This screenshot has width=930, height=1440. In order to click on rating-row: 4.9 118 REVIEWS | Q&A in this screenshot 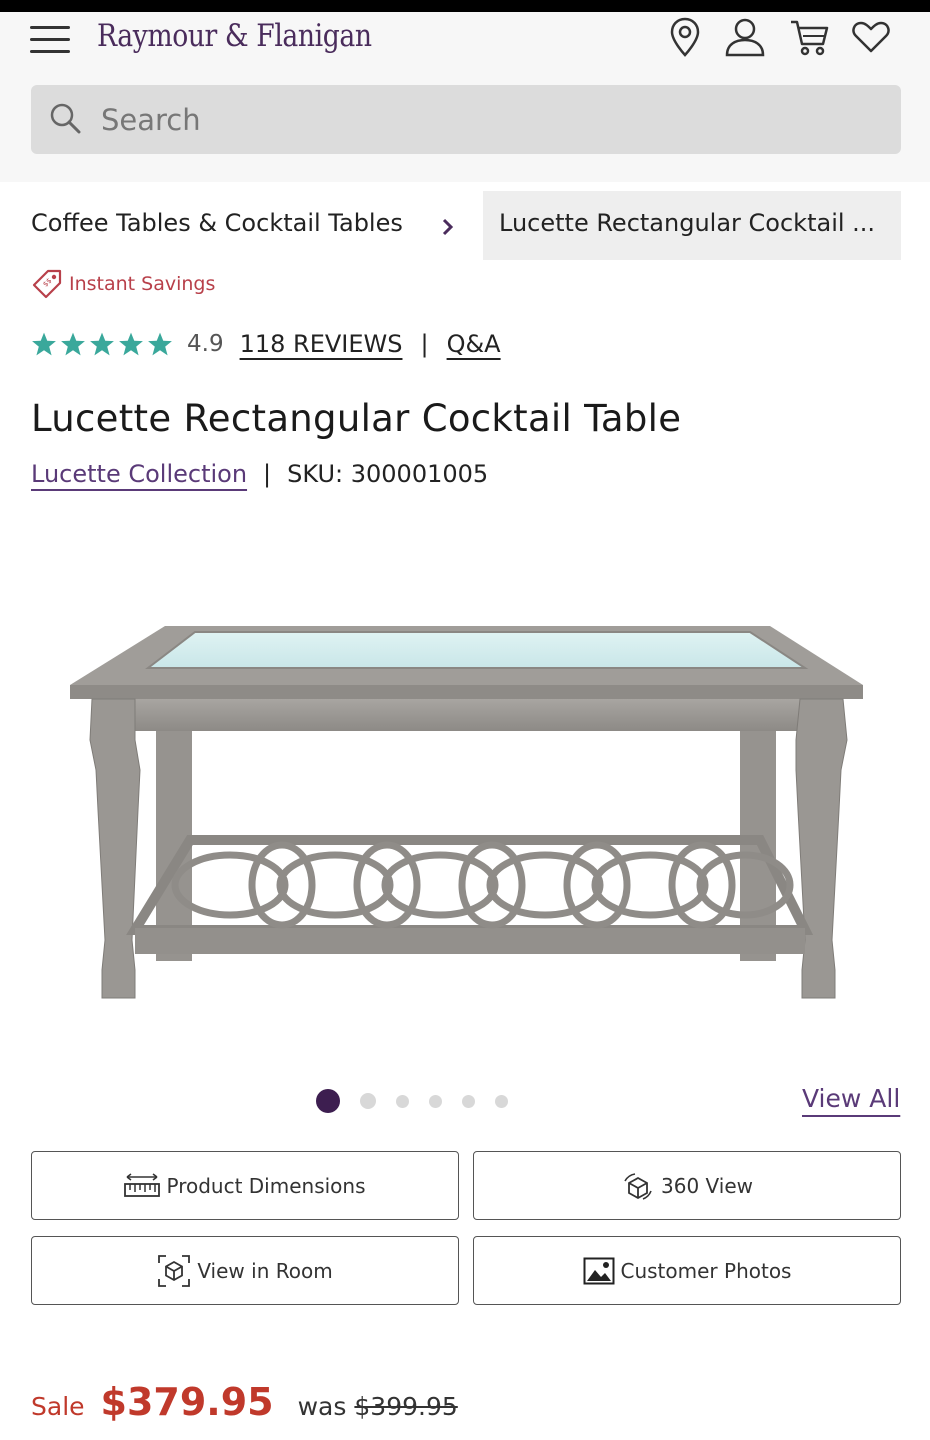, I will do `click(266, 344)`.